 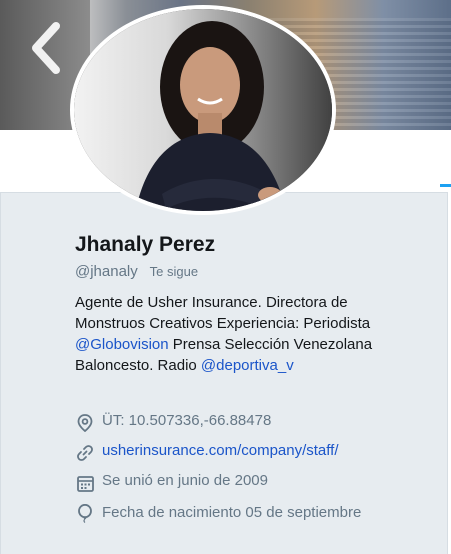 I want to click on back-button, so click(x=46, y=50).